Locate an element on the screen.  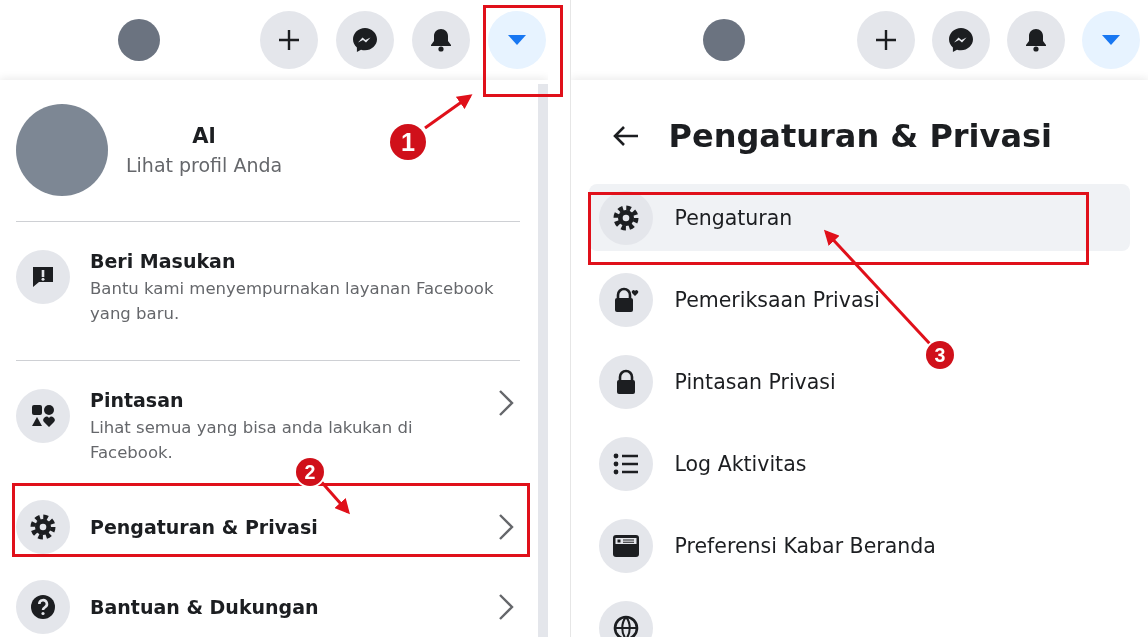
menu-item-title: Pintasan is located at coordinates (137, 400).